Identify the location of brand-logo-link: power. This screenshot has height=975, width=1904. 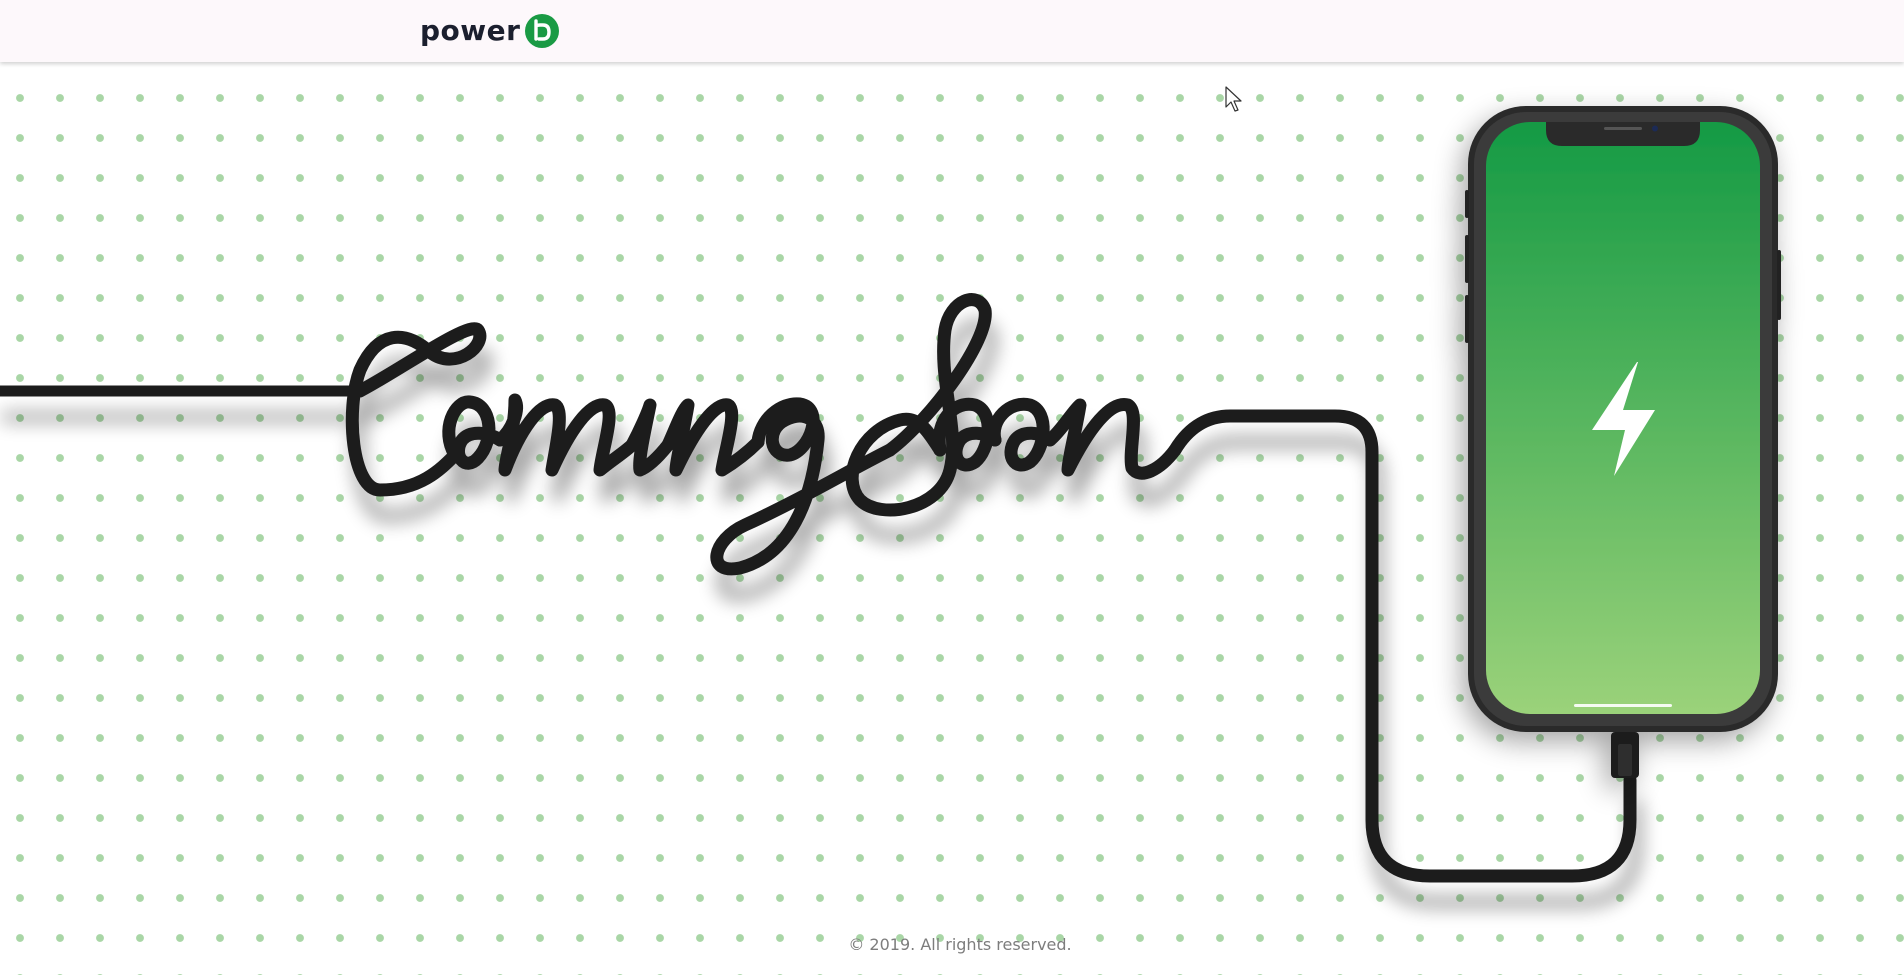
(490, 31).